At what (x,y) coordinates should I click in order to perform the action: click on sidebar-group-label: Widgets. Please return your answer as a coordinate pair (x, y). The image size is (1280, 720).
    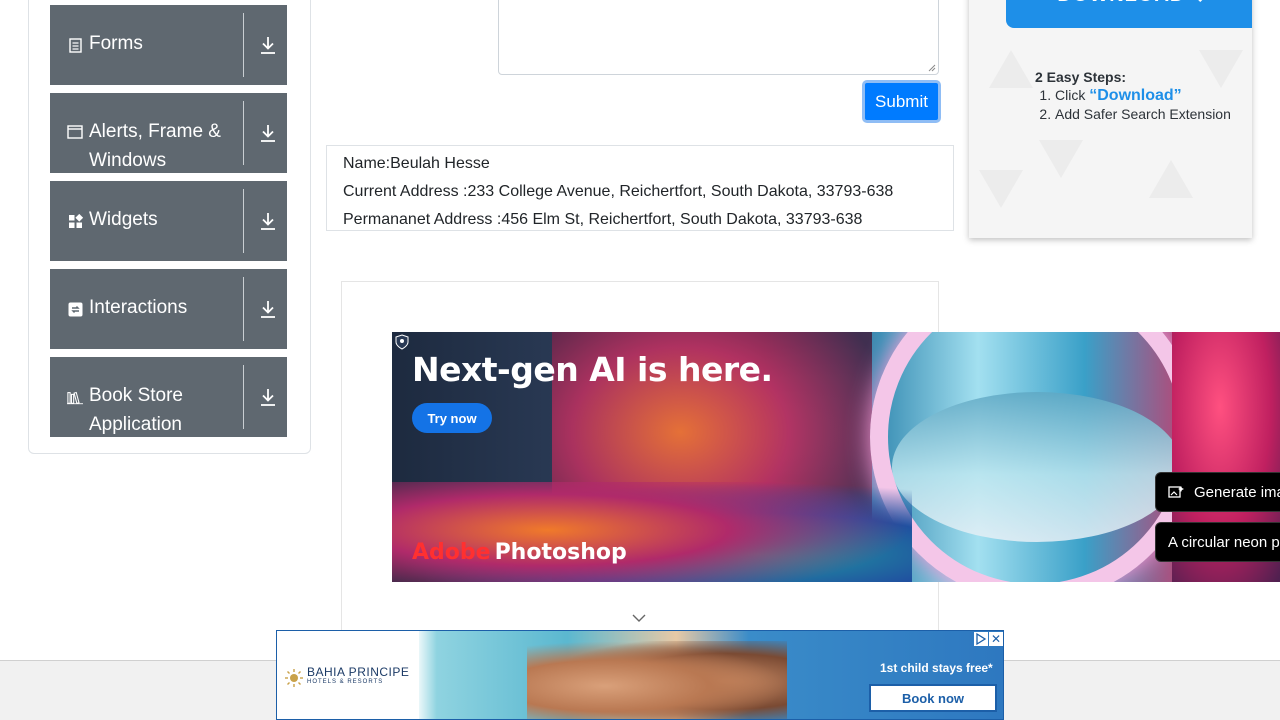
    Looking at the image, I should click on (123, 219).